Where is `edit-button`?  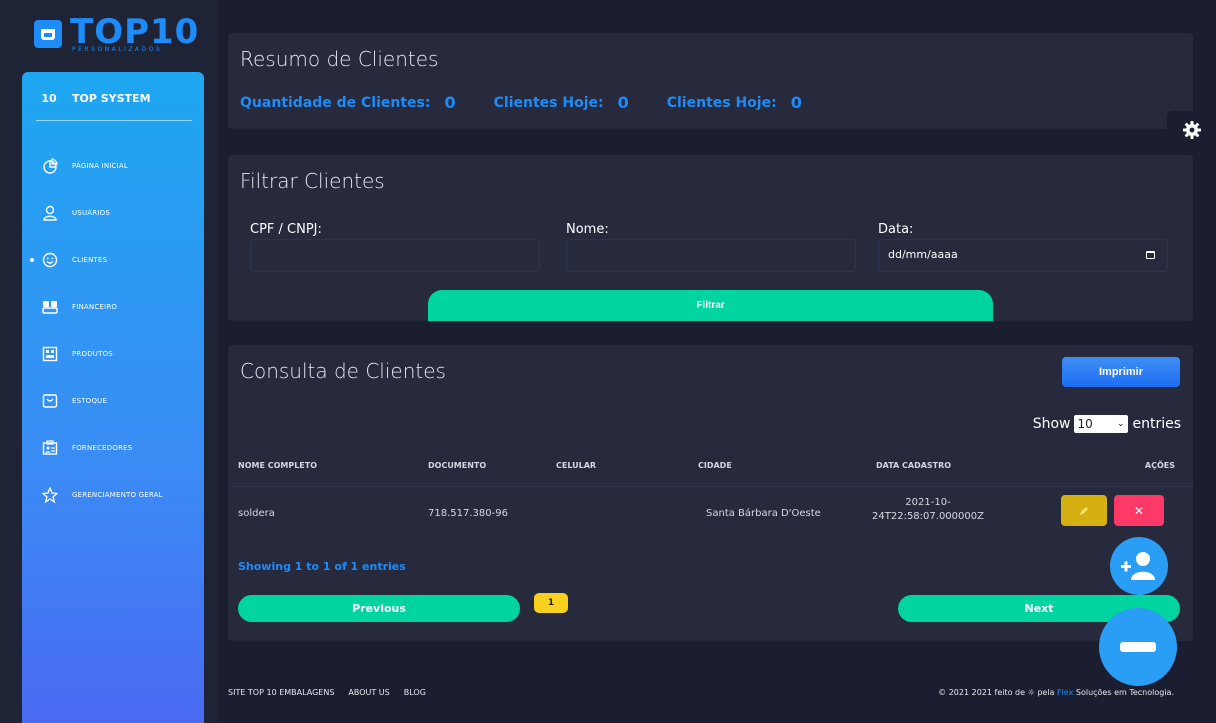 edit-button is located at coordinates (1084, 510).